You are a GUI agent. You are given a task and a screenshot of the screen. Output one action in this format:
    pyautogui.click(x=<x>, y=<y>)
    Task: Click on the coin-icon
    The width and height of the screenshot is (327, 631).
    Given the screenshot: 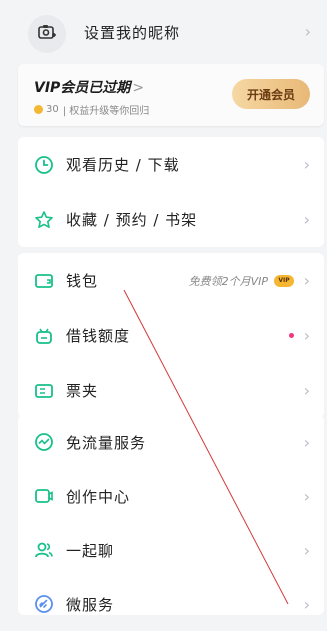 What is the action you would take?
    pyautogui.click(x=38, y=109)
    